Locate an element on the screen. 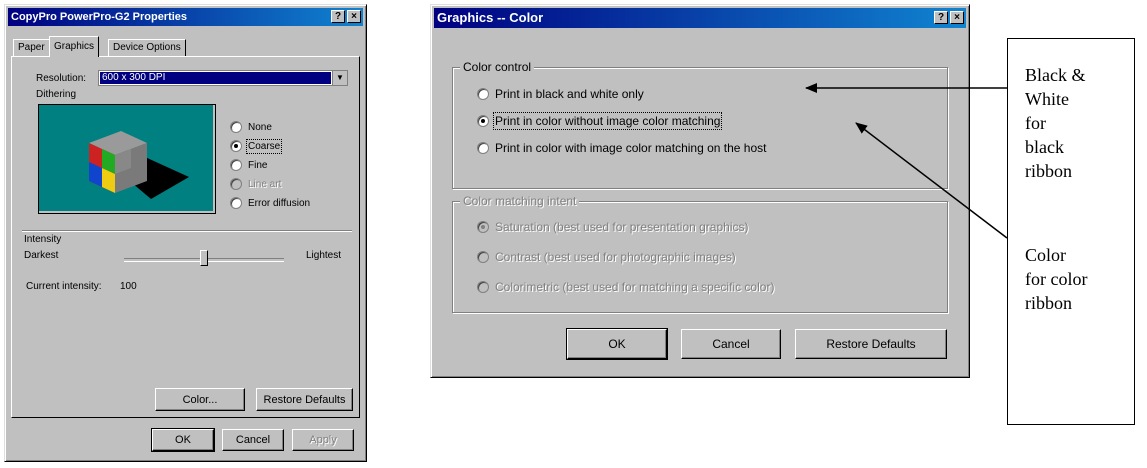 The width and height of the screenshot is (1147, 468). note-line: black is located at coordinates (1044, 147).